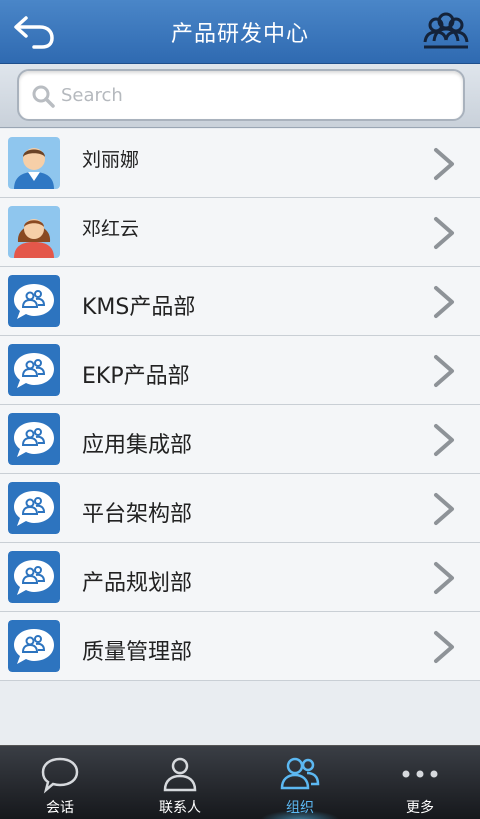  What do you see at coordinates (180, 774) in the screenshot?
I see `person-icon` at bounding box center [180, 774].